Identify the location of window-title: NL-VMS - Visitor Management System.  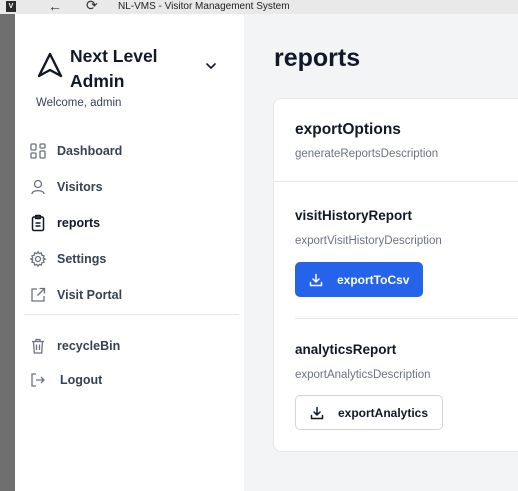
(204, 6).